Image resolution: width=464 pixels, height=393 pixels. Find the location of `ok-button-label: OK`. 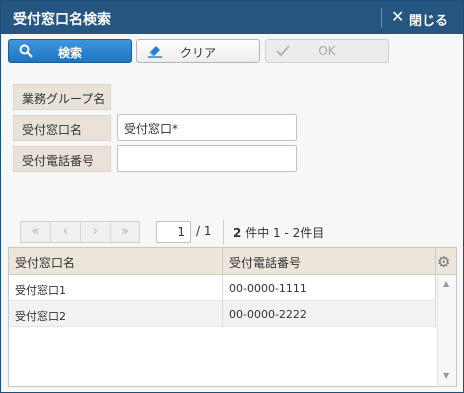

ok-button-label: OK is located at coordinates (327, 51).